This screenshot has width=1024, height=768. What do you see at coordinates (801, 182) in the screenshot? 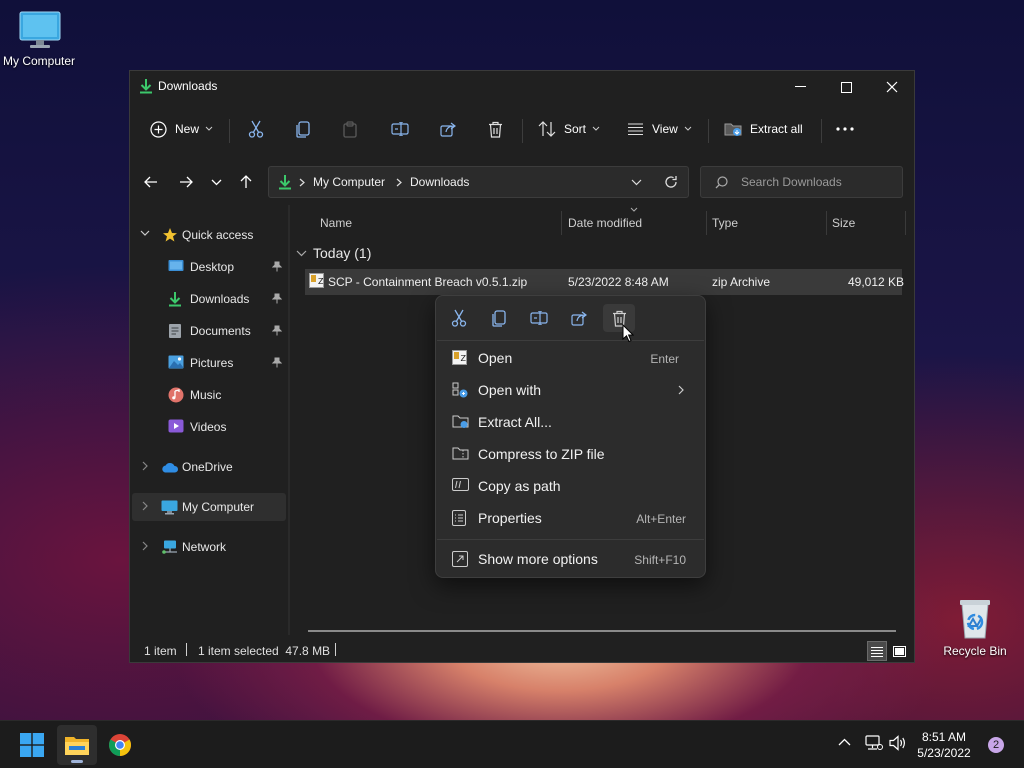
I see `search-box: Search Downloads` at bounding box center [801, 182].